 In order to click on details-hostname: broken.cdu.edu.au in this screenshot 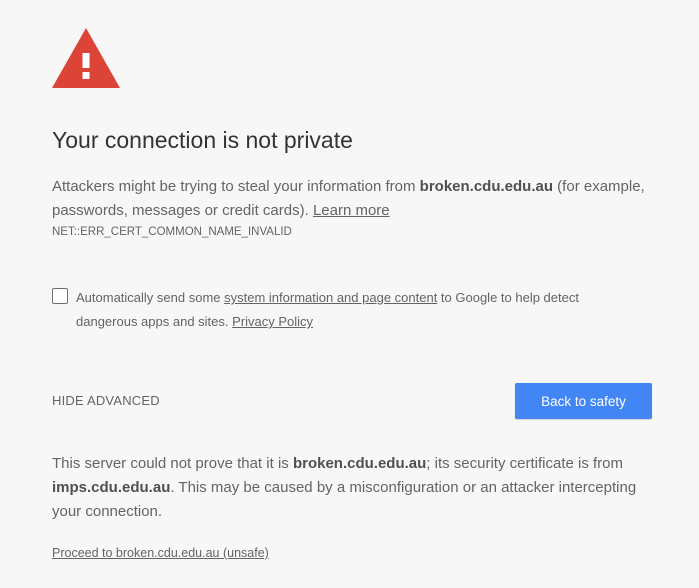, I will do `click(359, 463)`.